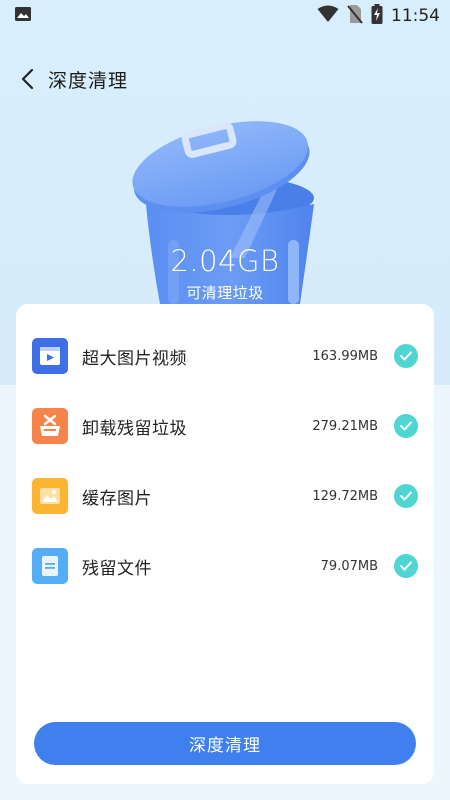 The image size is (450, 800). What do you see at coordinates (225, 426) in the screenshot?
I see `list-item-uninstall-residue: 卸载残留垃圾 279.21MB` at bounding box center [225, 426].